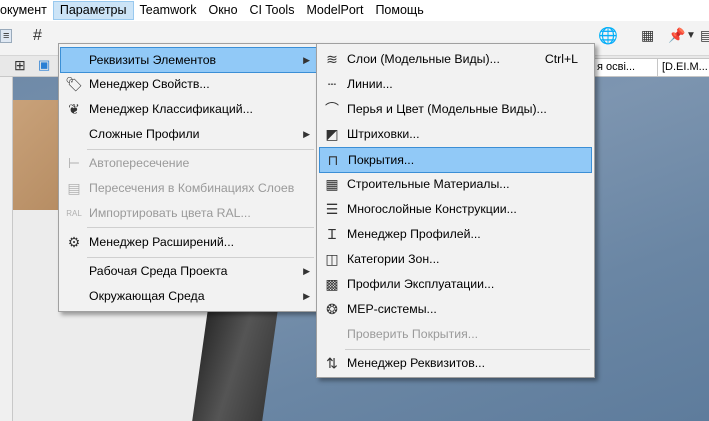  What do you see at coordinates (74, 83) in the screenshot?
I see `tag-icon: 🏷` at bounding box center [74, 83].